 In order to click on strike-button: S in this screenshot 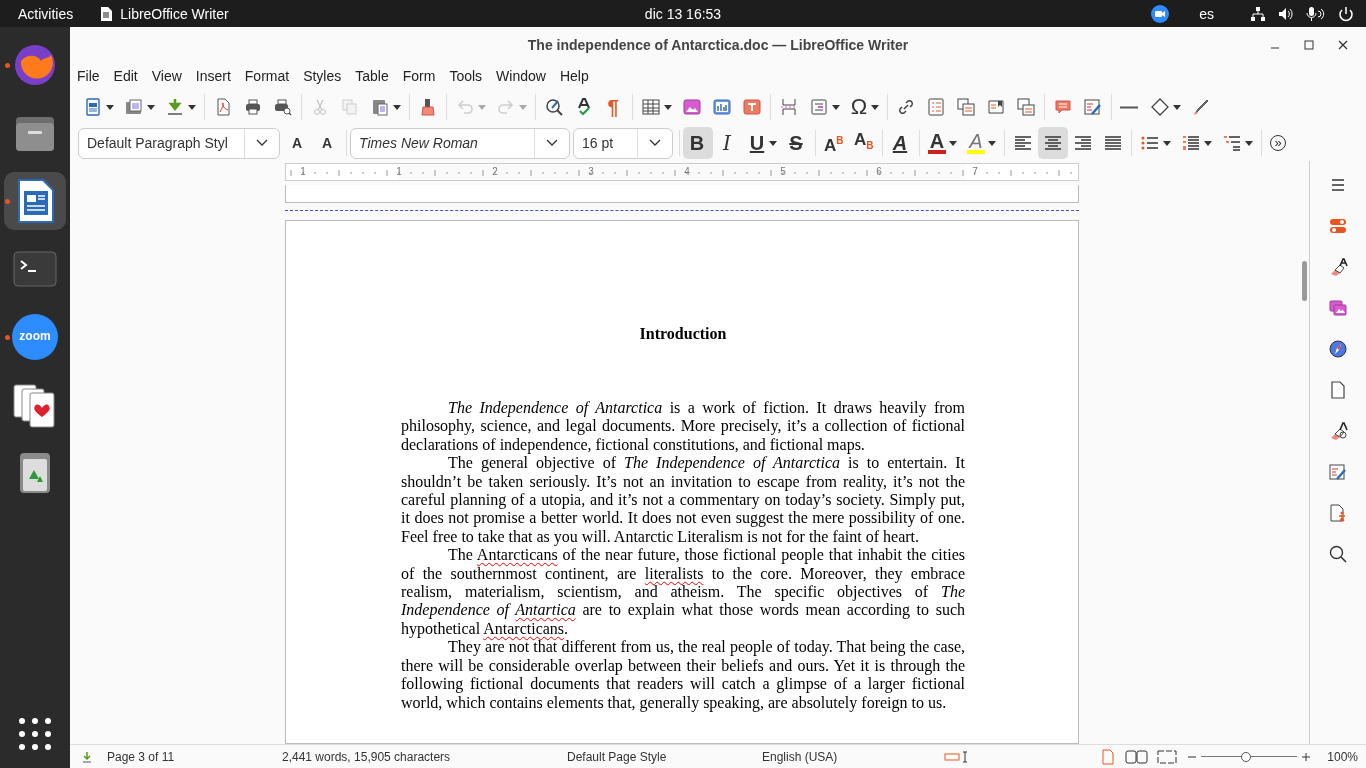, I will do `click(797, 143)`.